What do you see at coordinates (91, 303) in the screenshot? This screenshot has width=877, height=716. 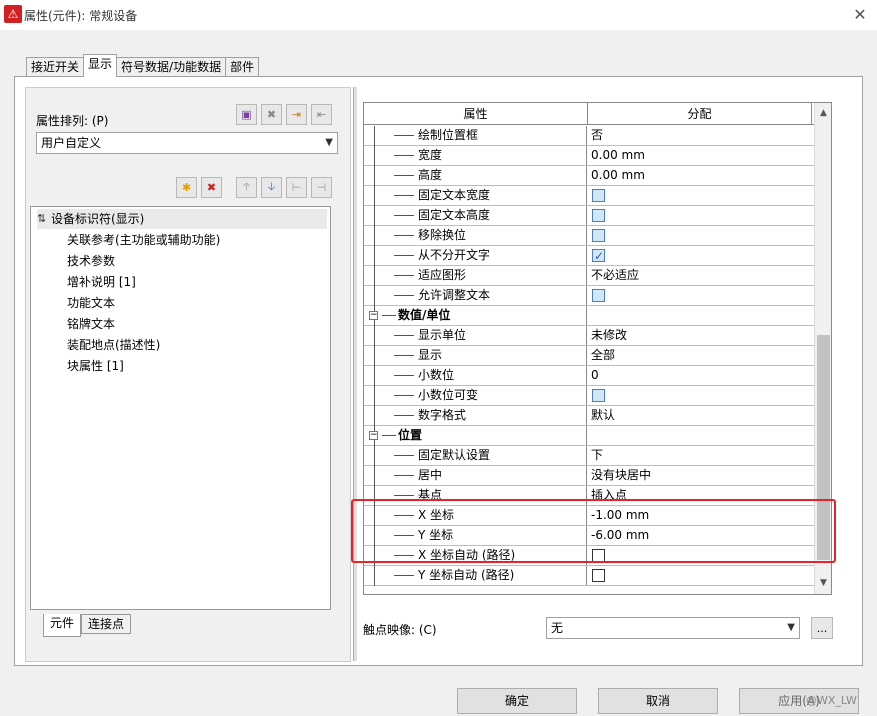 I see `list-item: 功能文本` at bounding box center [91, 303].